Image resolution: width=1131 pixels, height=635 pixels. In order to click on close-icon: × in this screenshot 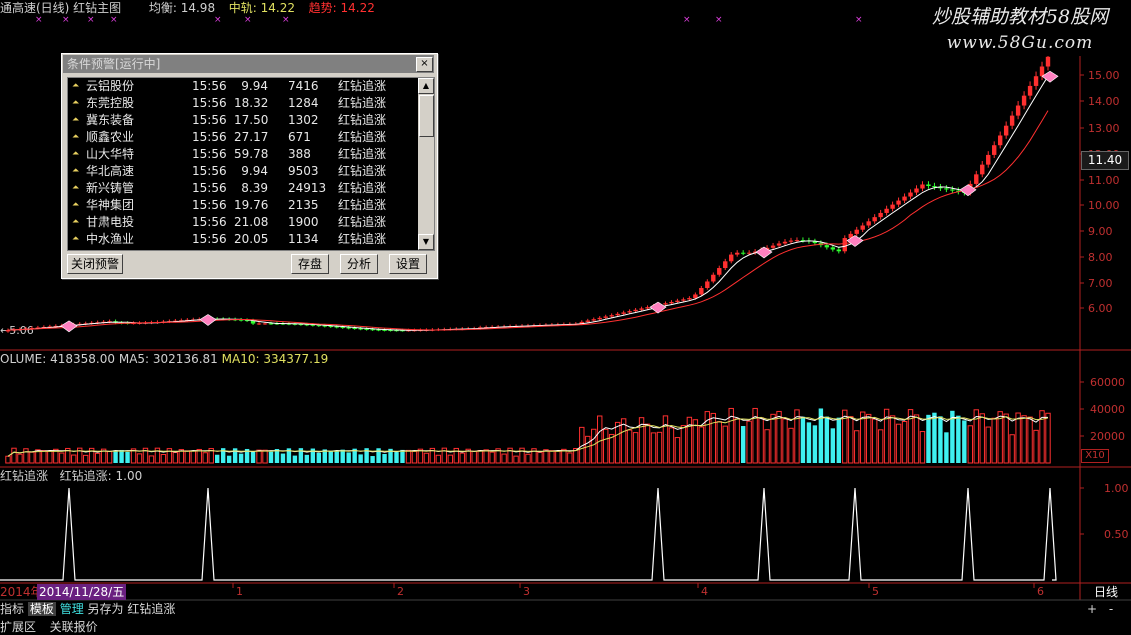, I will do `click(424, 64)`.